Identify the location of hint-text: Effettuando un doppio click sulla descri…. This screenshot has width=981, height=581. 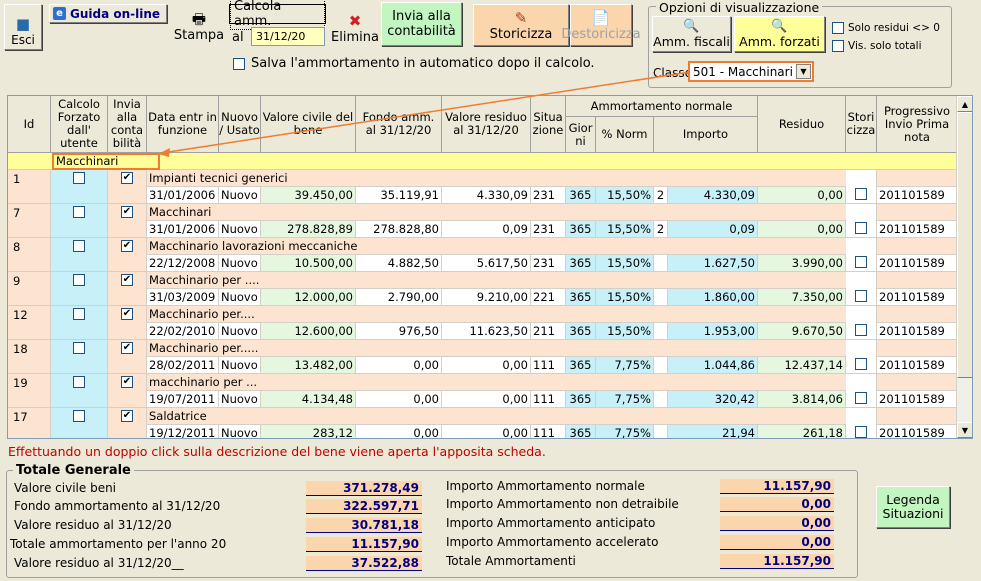
(277, 451).